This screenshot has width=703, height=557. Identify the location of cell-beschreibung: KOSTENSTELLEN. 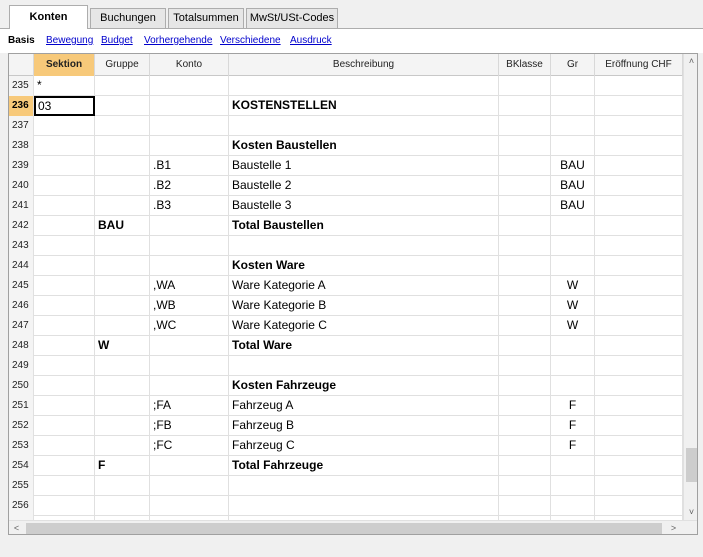
(364, 106).